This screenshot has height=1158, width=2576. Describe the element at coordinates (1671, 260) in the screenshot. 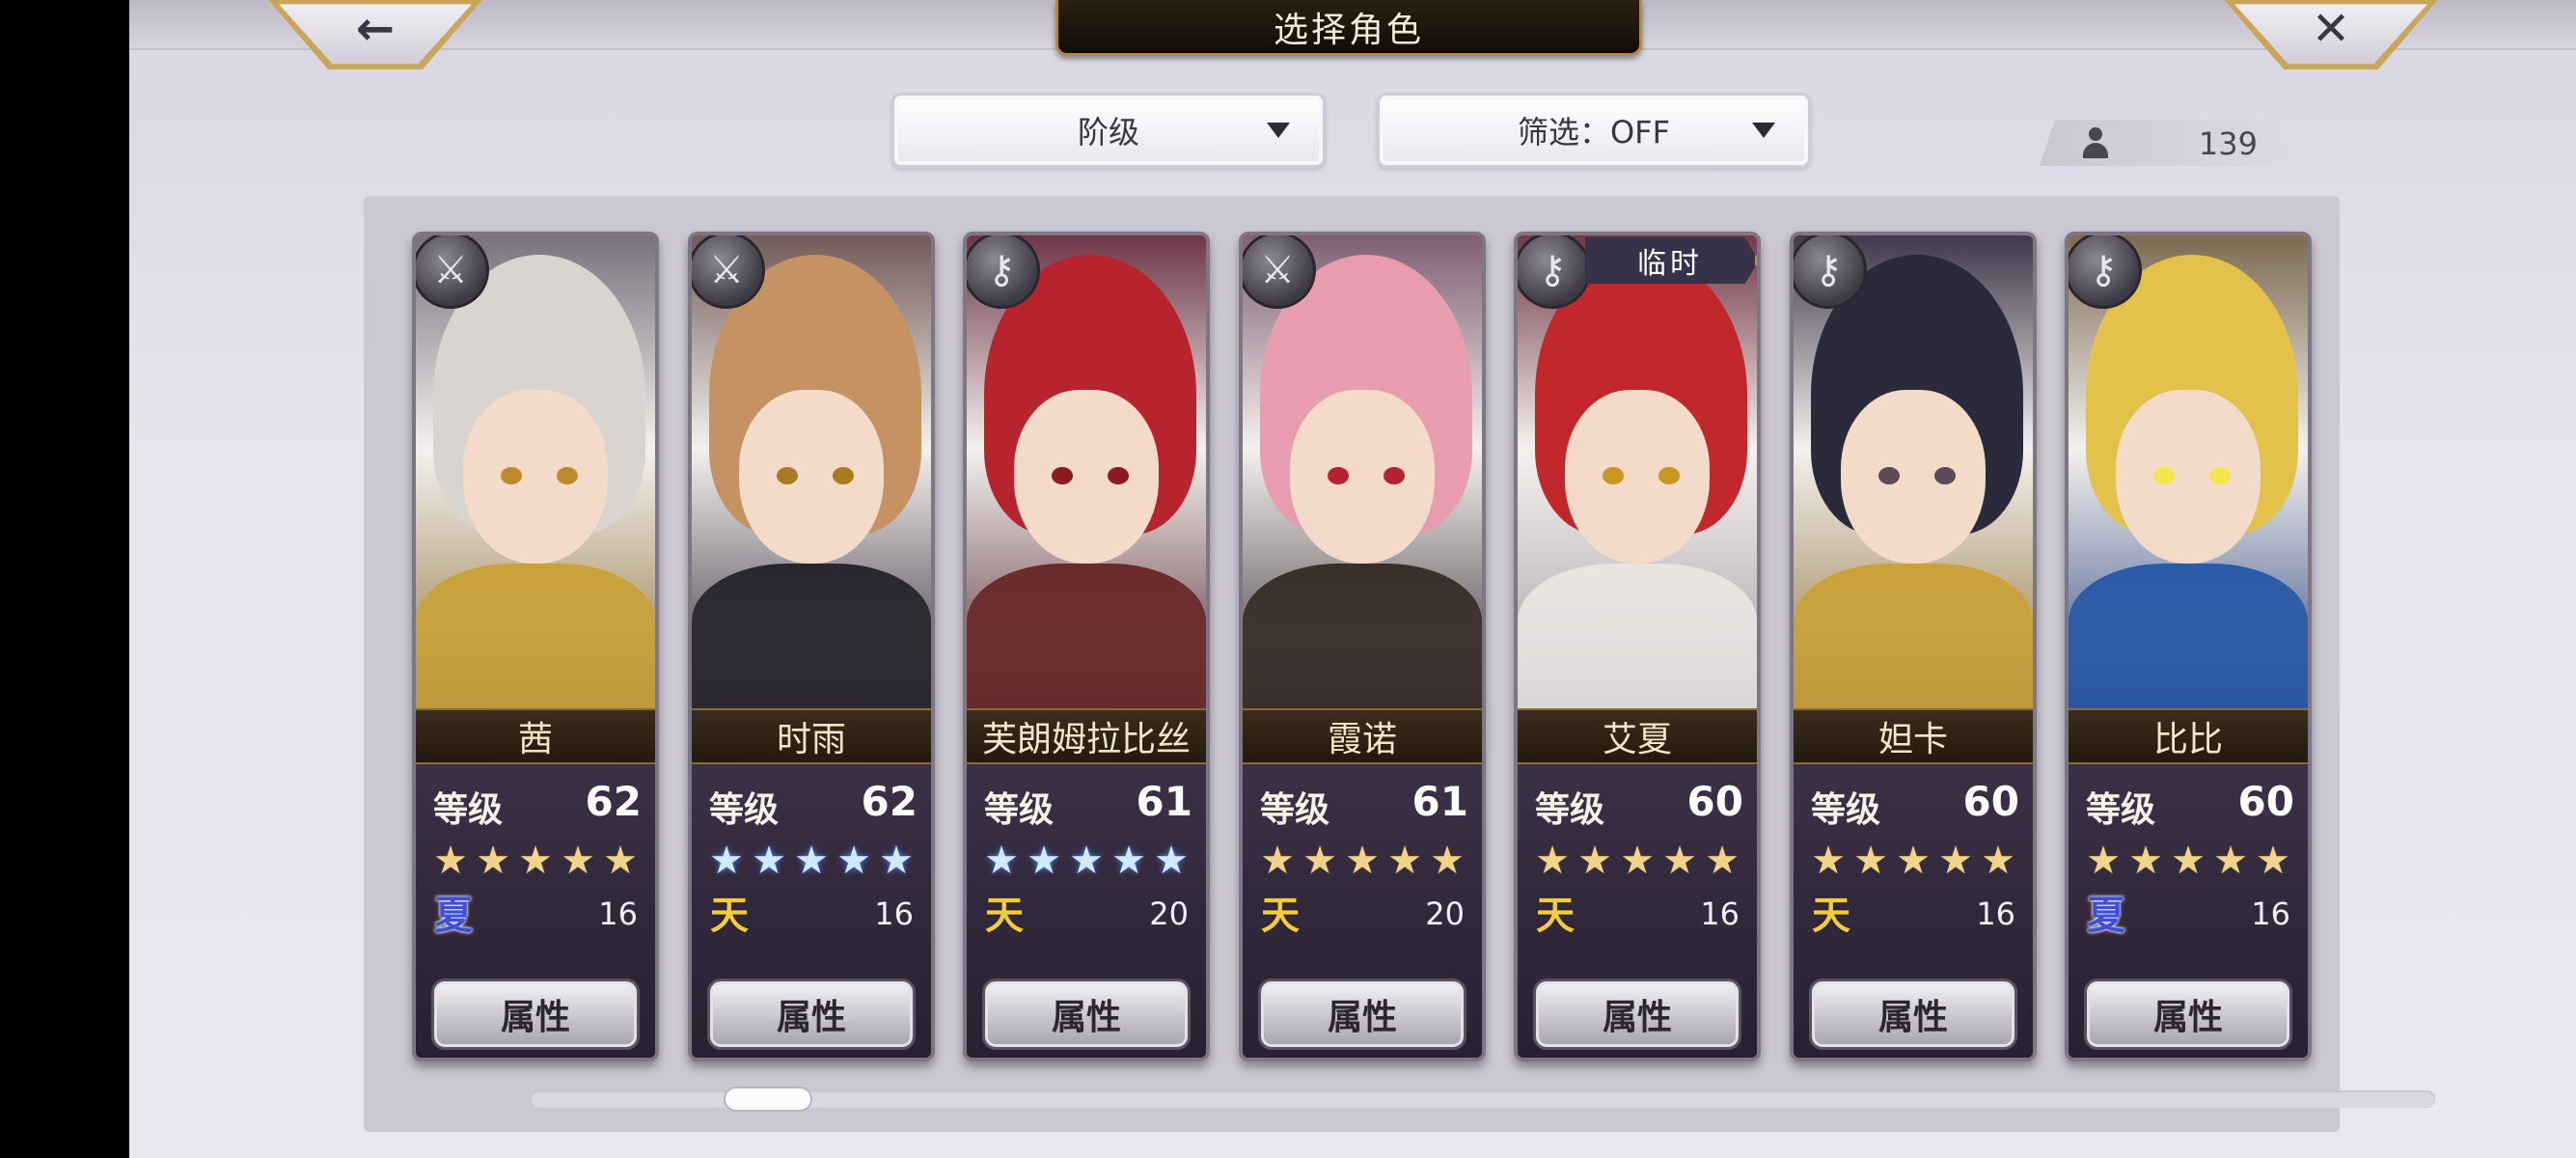

I see `temporary-badge: 临时` at that location.